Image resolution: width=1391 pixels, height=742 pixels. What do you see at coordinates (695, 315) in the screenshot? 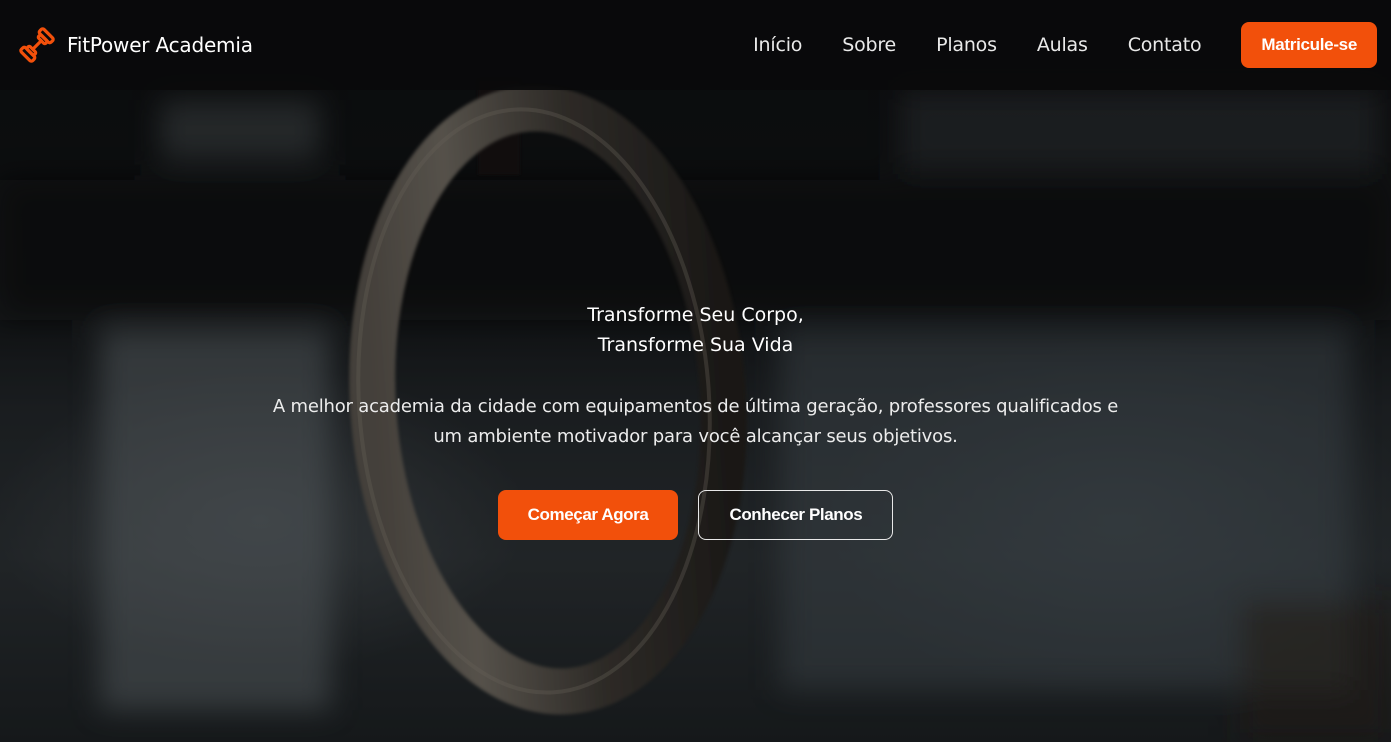
I see `hero-title-line-1: Transforme Seu Corpo,` at bounding box center [695, 315].